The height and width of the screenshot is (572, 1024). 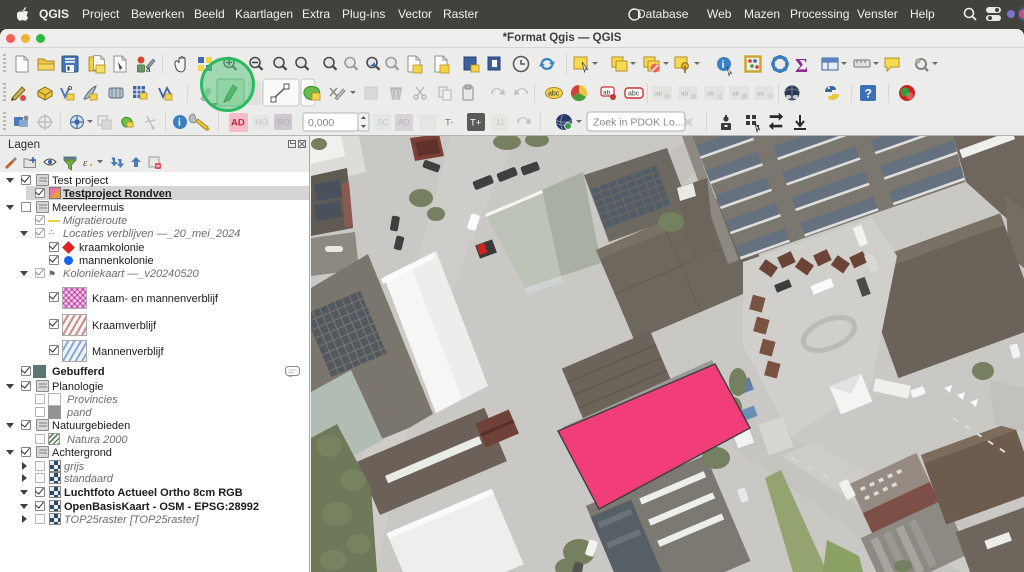 What do you see at coordinates (801, 66) in the screenshot?
I see `svg-text: Σ` at bounding box center [801, 66].